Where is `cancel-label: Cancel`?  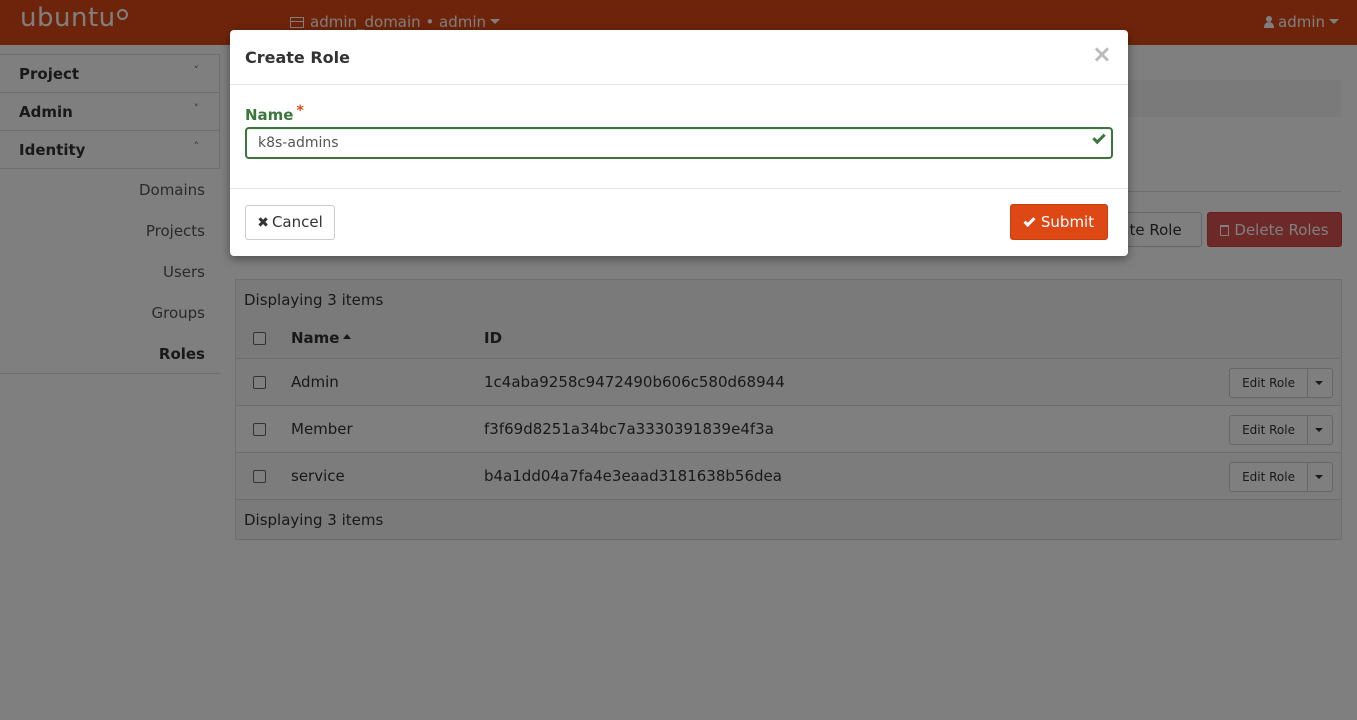
cancel-label: Cancel is located at coordinates (297, 222).